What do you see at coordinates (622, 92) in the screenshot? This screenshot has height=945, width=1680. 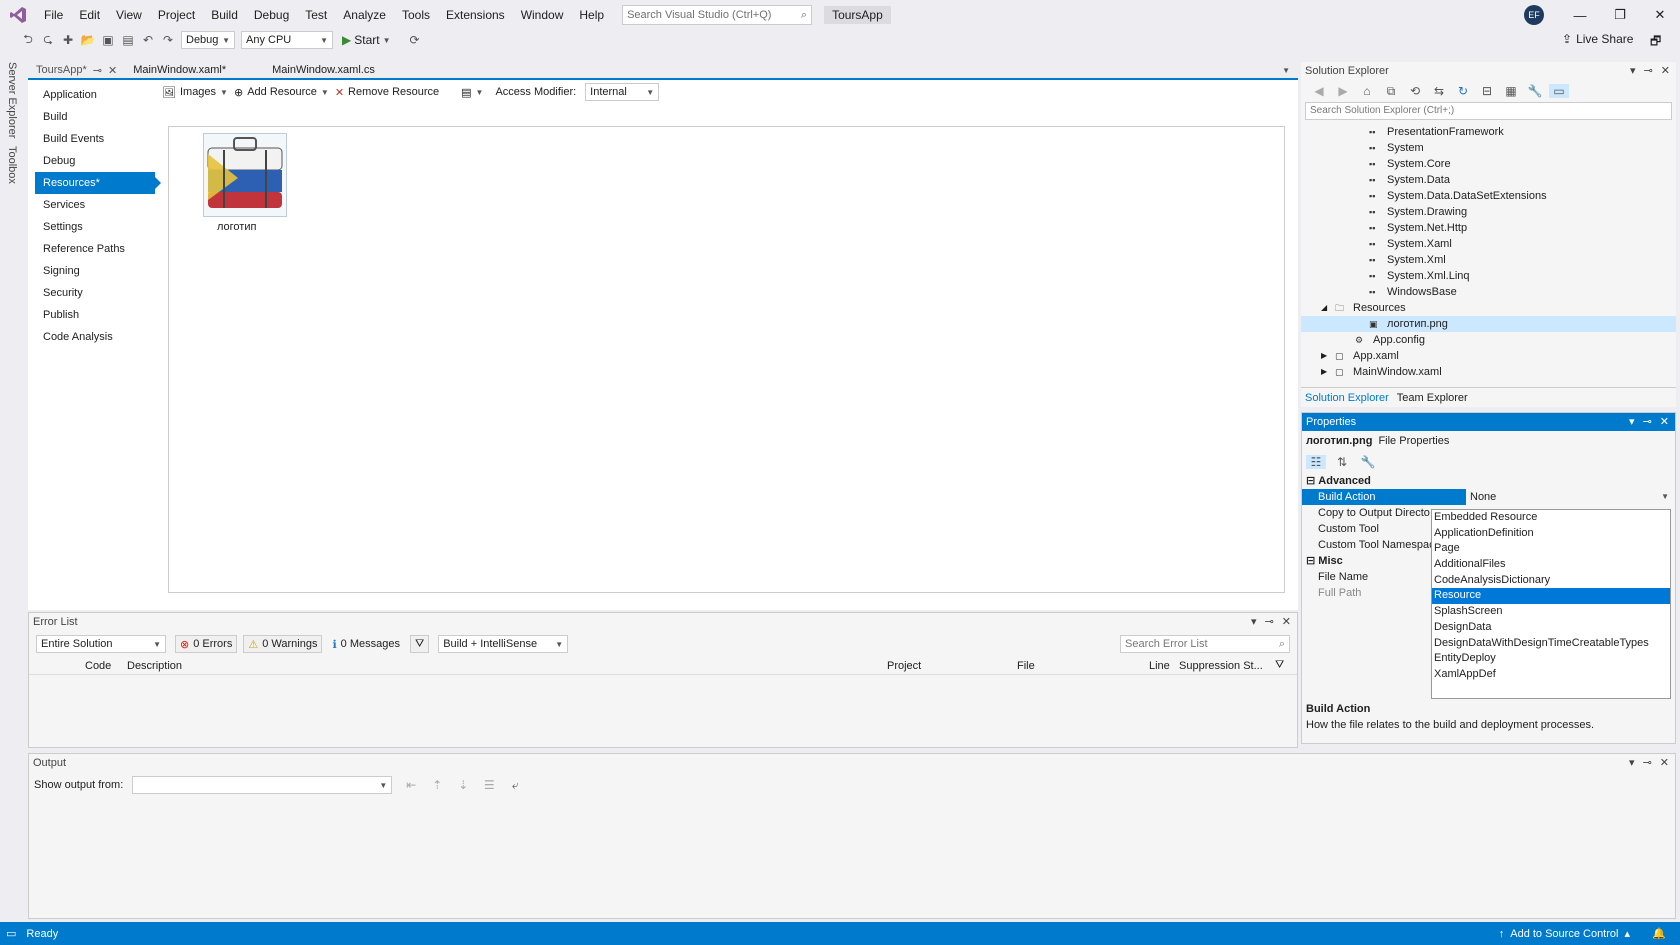 I see `access-modifier-dropdown: Internal ▼` at bounding box center [622, 92].